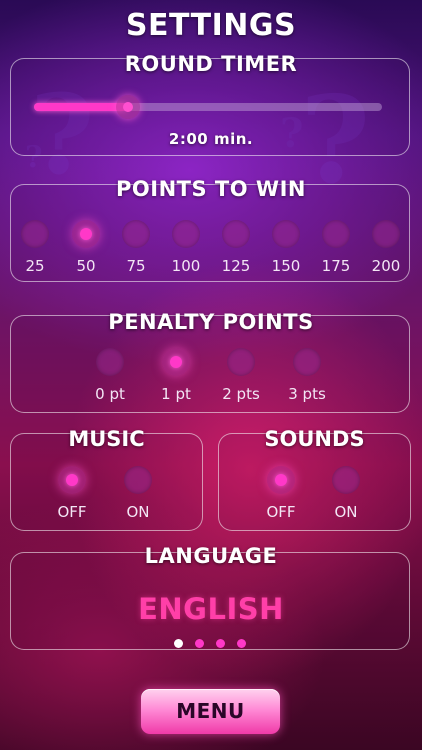 The height and width of the screenshot is (750, 422). Describe the element at coordinates (208, 107) in the screenshot. I see `round-timer-slider` at that location.